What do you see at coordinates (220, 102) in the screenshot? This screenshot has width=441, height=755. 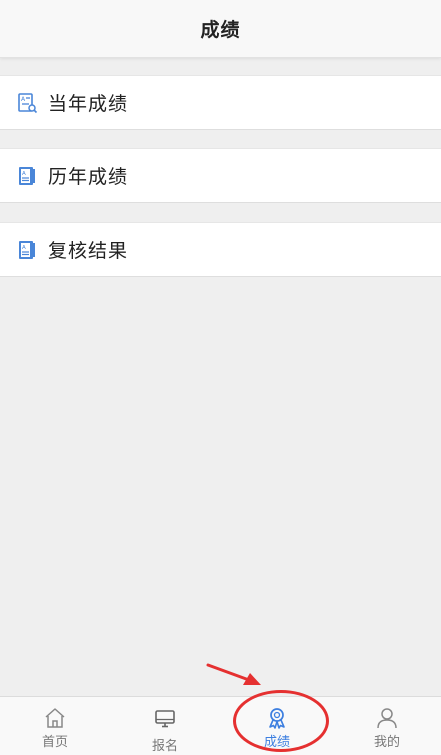 I see `menu-item-current-year-score: A 当年成绩` at bounding box center [220, 102].